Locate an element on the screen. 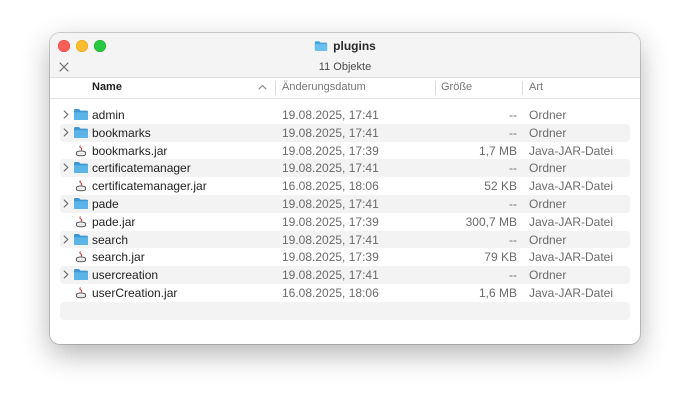 This screenshot has width=690, height=410. window-title-text: plugins is located at coordinates (354, 45).